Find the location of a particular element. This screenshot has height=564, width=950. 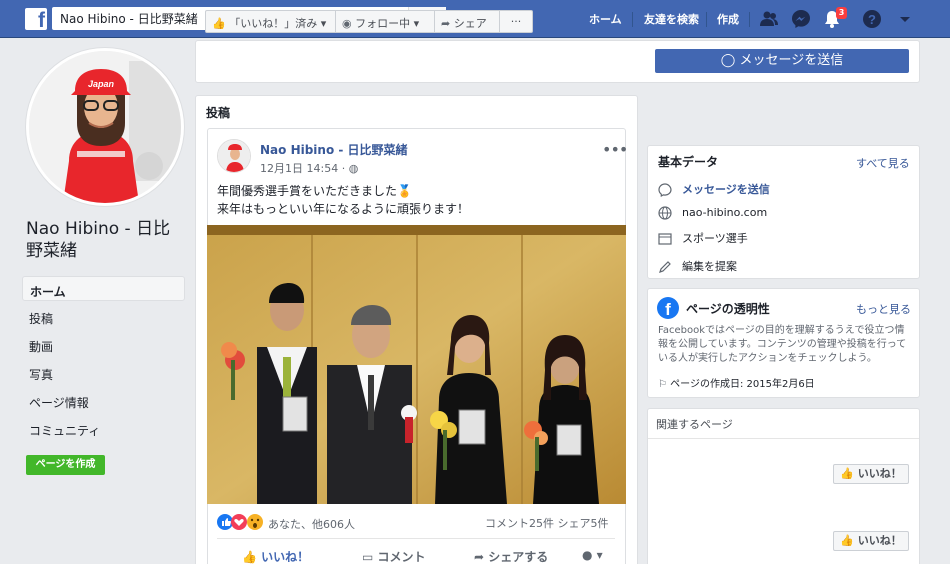

transparency-more-link: もっと見る is located at coordinates (883, 309).